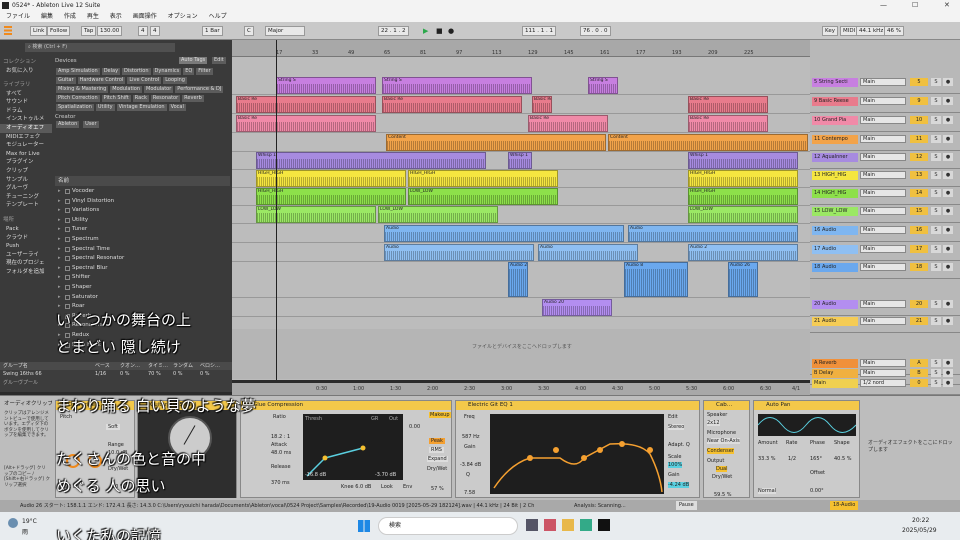  I want to click on close-button: ✕, so click(947, 5).